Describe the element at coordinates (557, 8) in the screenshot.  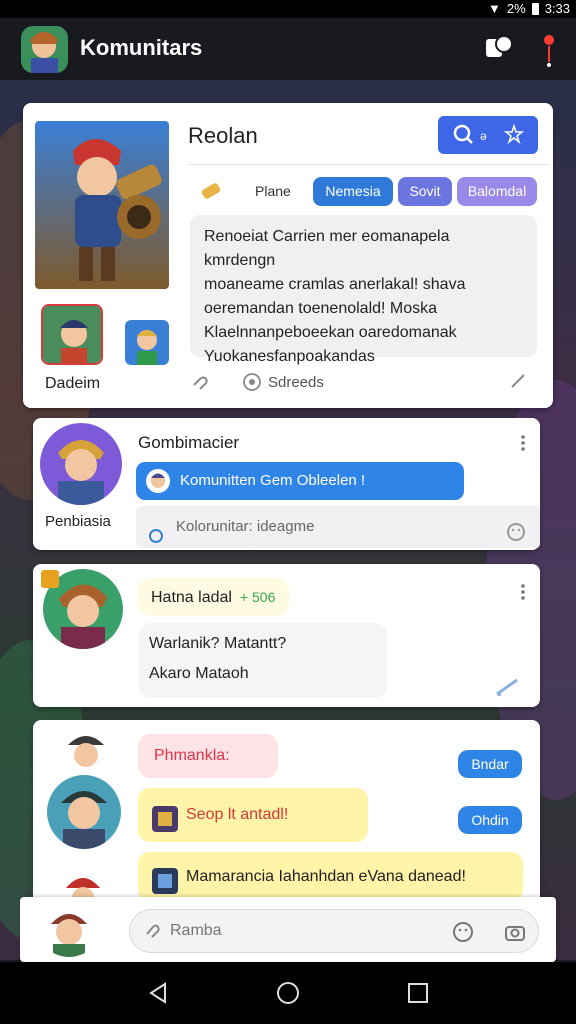
I see `clock: 3:33` at that location.